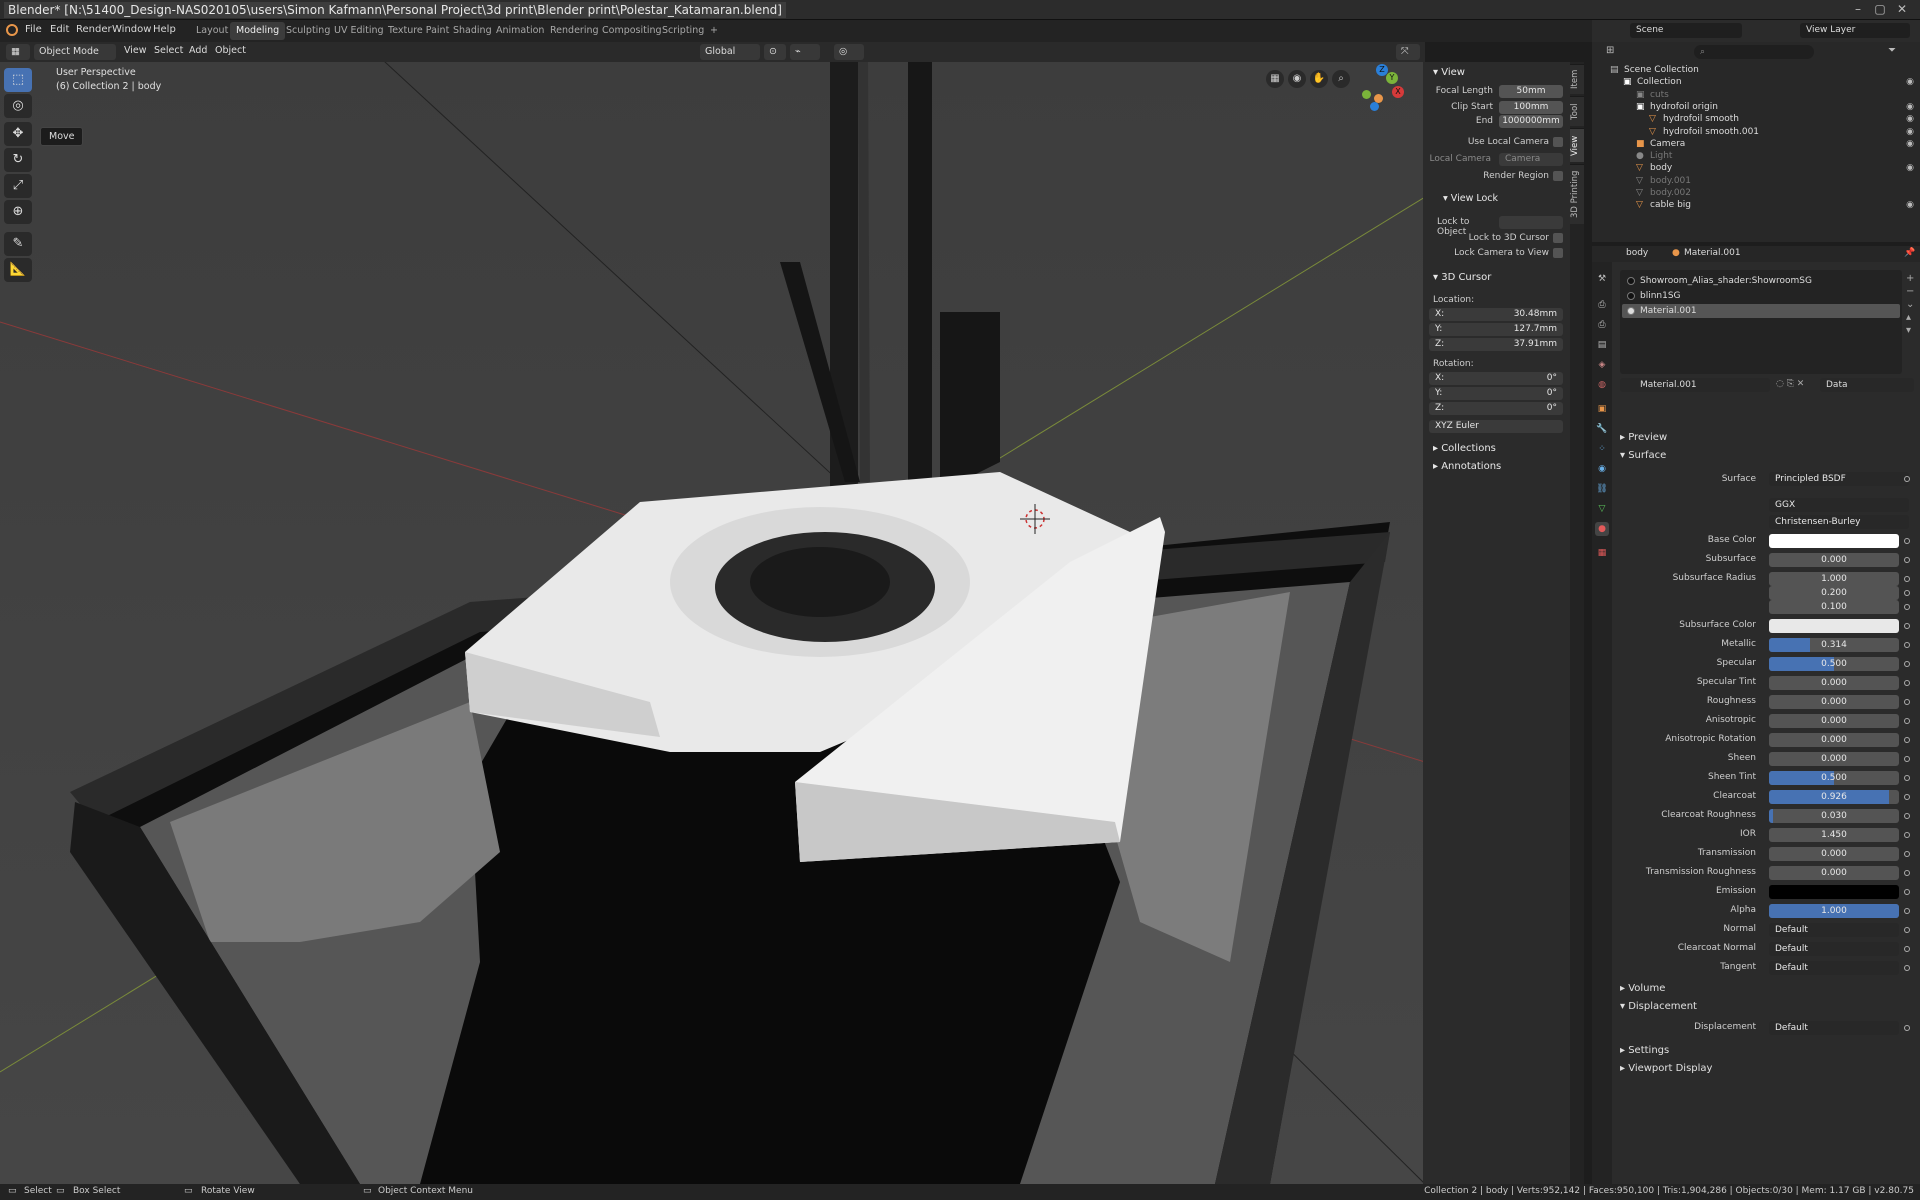 The width and height of the screenshot is (1920, 1200). What do you see at coordinates (1910, 291) in the screenshot?
I see `remove-slot-icon: −` at bounding box center [1910, 291].